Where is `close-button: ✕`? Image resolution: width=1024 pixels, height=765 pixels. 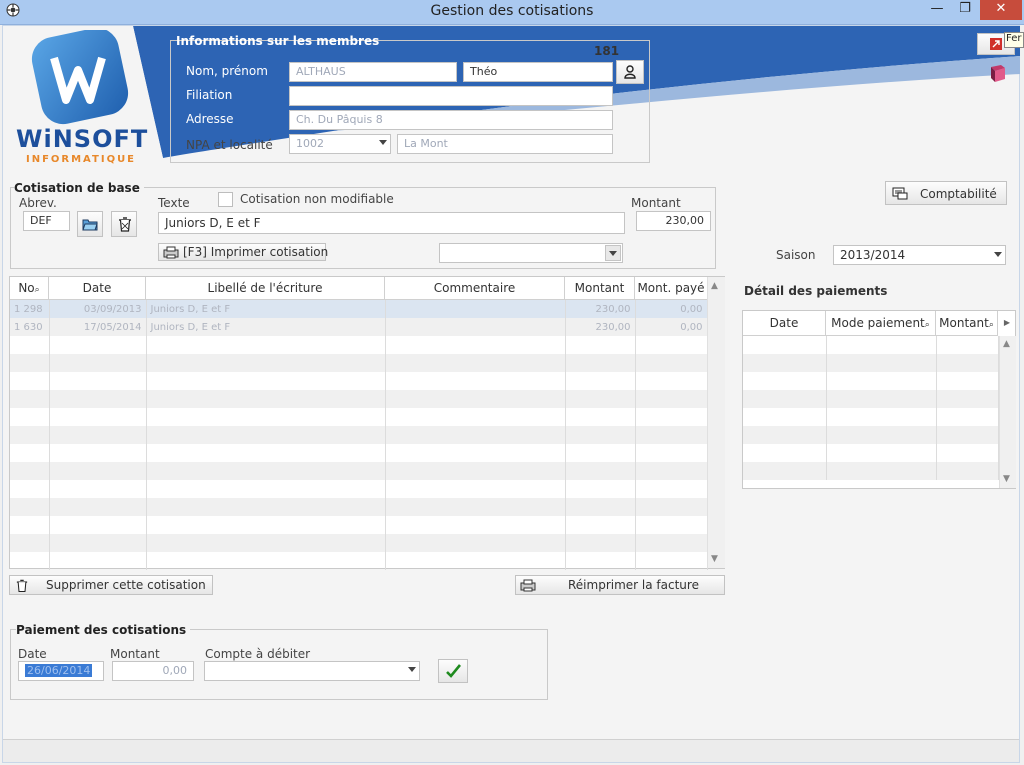 close-button: ✕ is located at coordinates (1001, 10).